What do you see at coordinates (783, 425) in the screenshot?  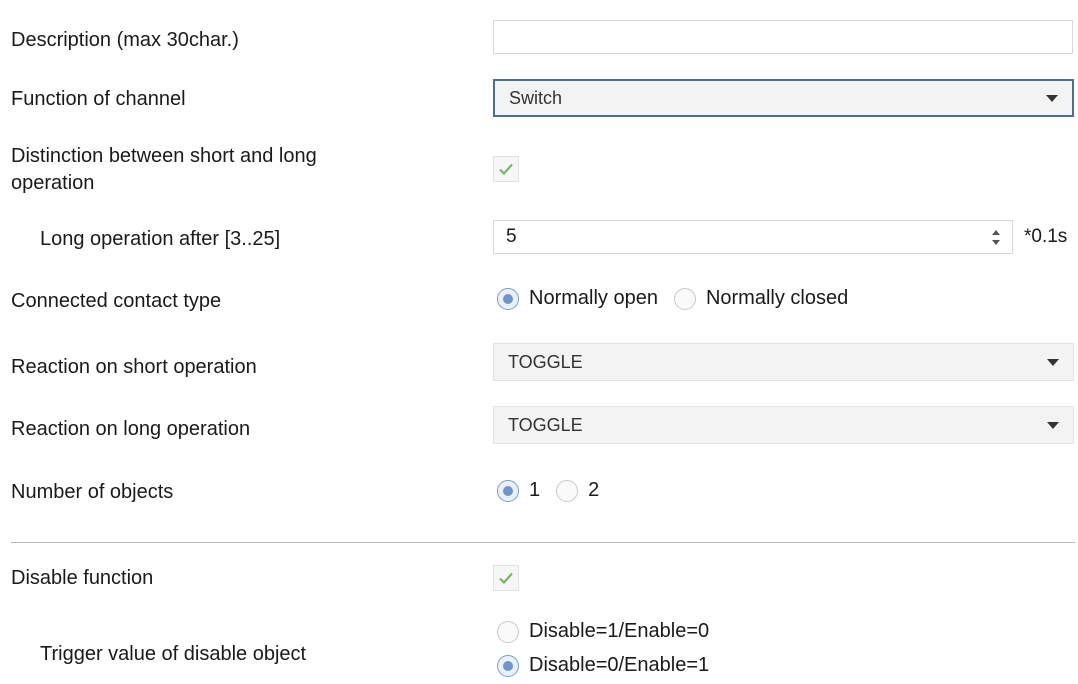 I see `reaction-long-select: TOGGLE` at bounding box center [783, 425].